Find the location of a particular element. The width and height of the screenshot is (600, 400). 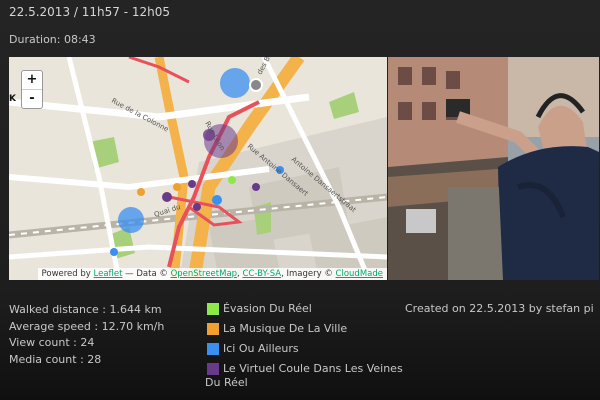

map-edge-label: K is located at coordinates (12, 99).